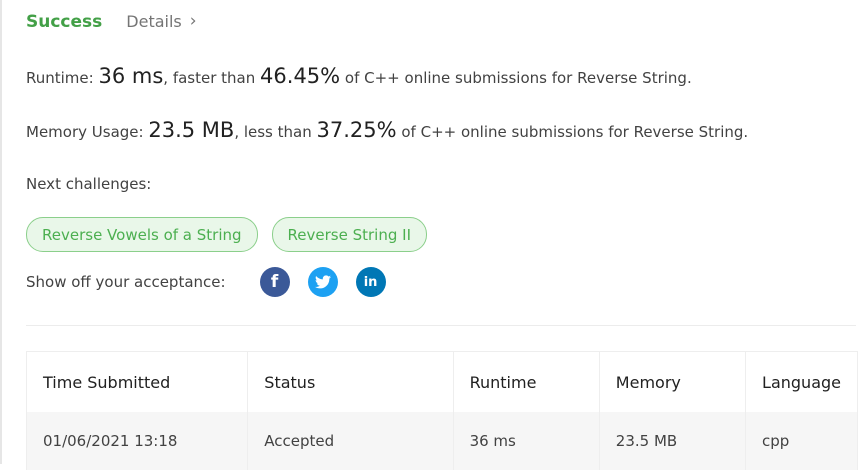 This screenshot has width=859, height=470. I want to click on details-link: Details ›, so click(161, 21).